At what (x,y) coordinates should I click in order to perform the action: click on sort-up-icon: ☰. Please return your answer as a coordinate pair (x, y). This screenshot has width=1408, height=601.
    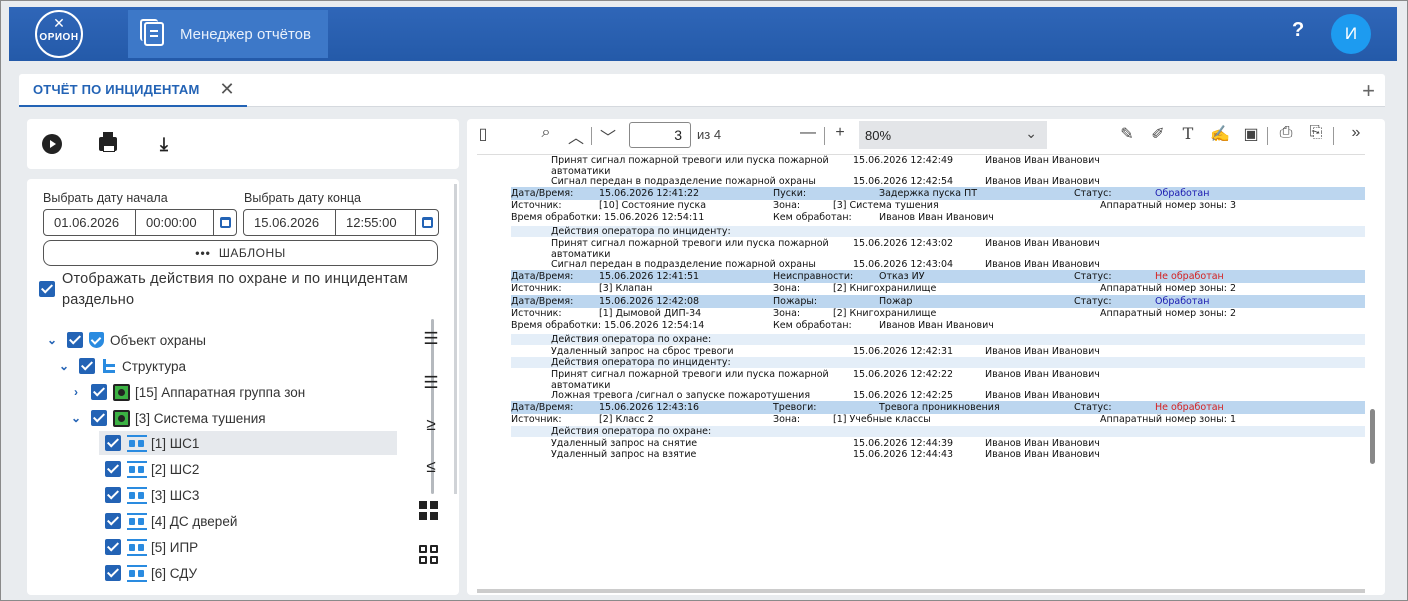
    Looking at the image, I should click on (431, 384).